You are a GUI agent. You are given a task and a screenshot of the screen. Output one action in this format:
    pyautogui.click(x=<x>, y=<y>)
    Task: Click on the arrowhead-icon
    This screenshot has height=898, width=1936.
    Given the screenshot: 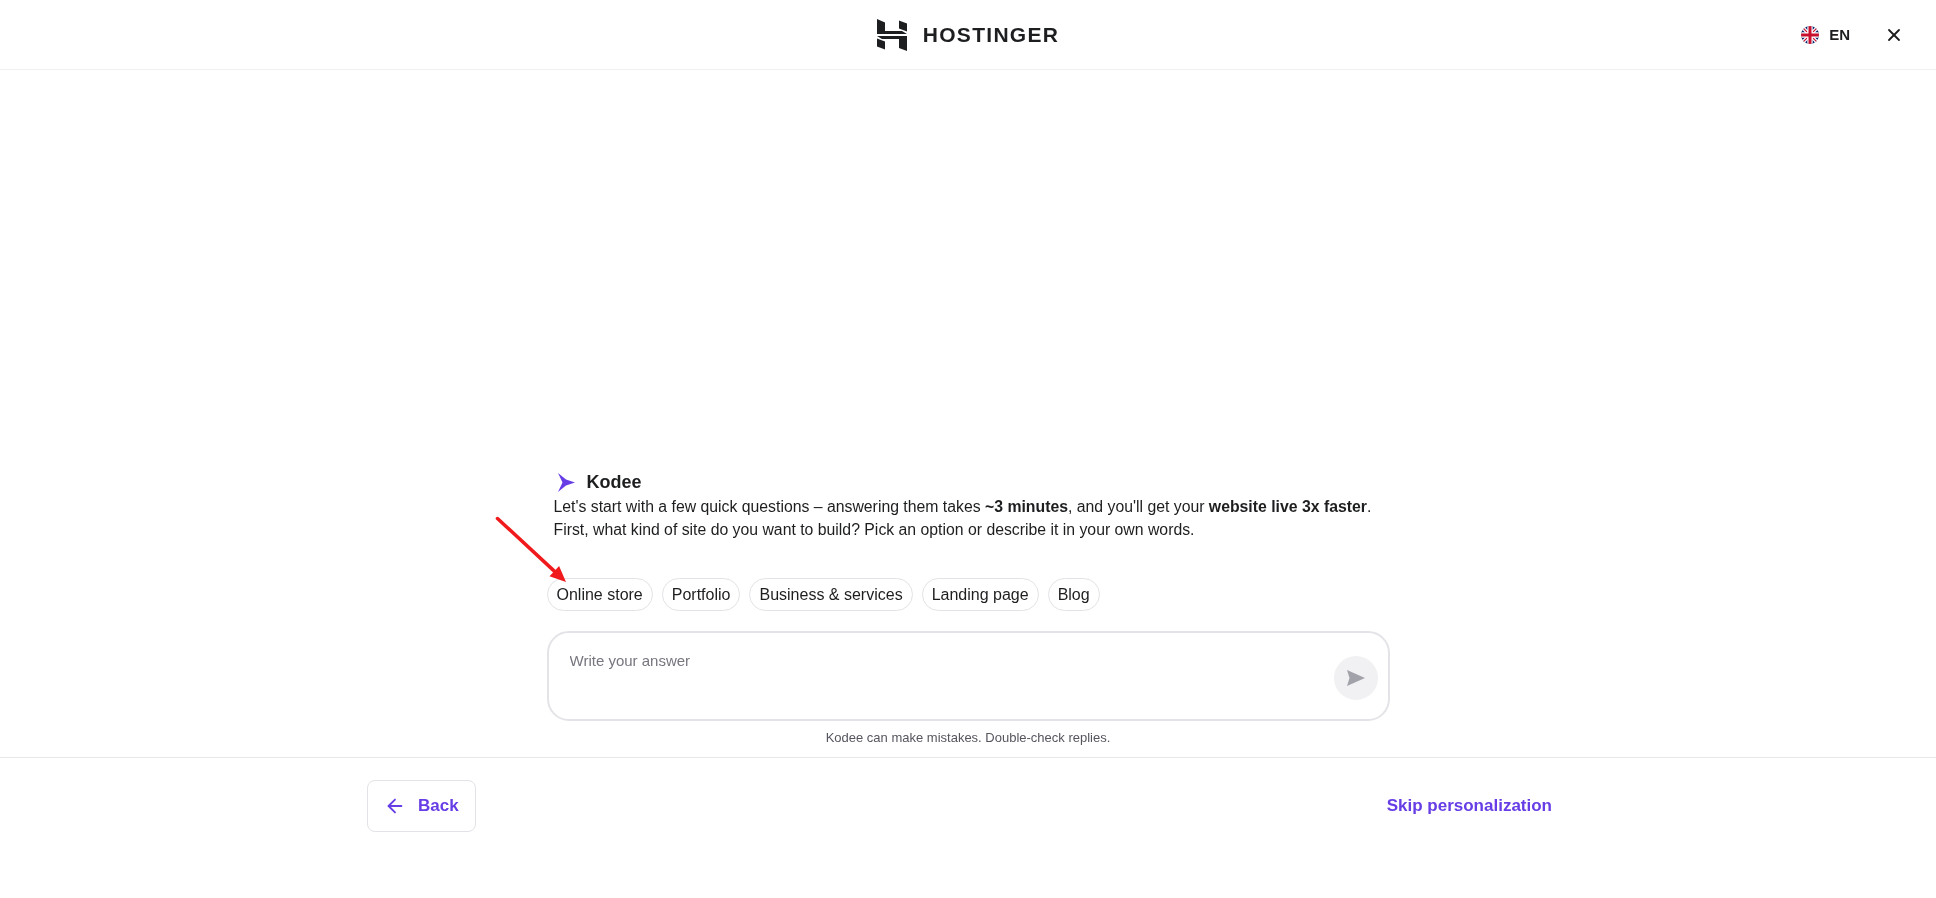 What is the action you would take?
    pyautogui.click(x=566, y=482)
    